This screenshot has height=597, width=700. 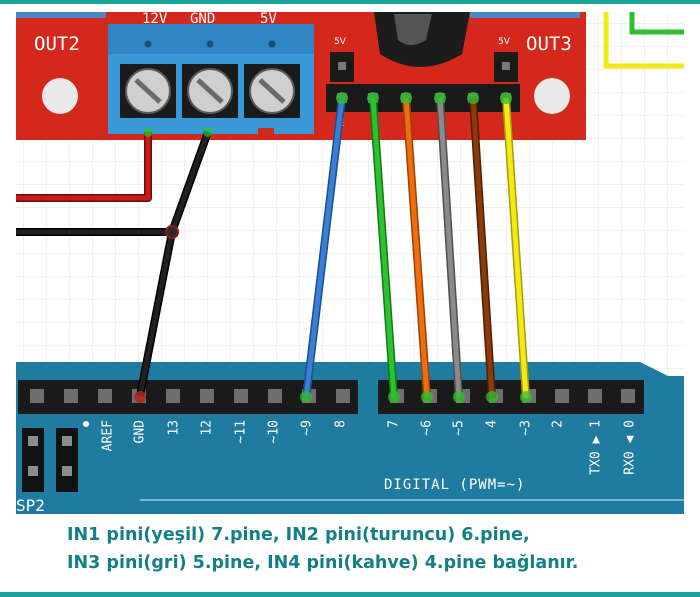 I want to click on out3-label: OUT3, so click(x=549, y=44).